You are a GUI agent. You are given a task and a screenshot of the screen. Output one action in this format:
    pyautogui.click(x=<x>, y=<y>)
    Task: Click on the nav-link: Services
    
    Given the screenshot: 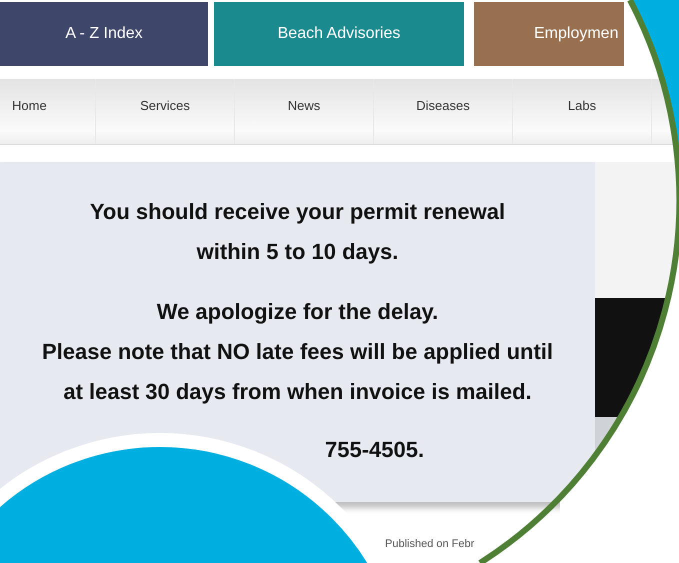 What is the action you would take?
    pyautogui.click(x=165, y=111)
    